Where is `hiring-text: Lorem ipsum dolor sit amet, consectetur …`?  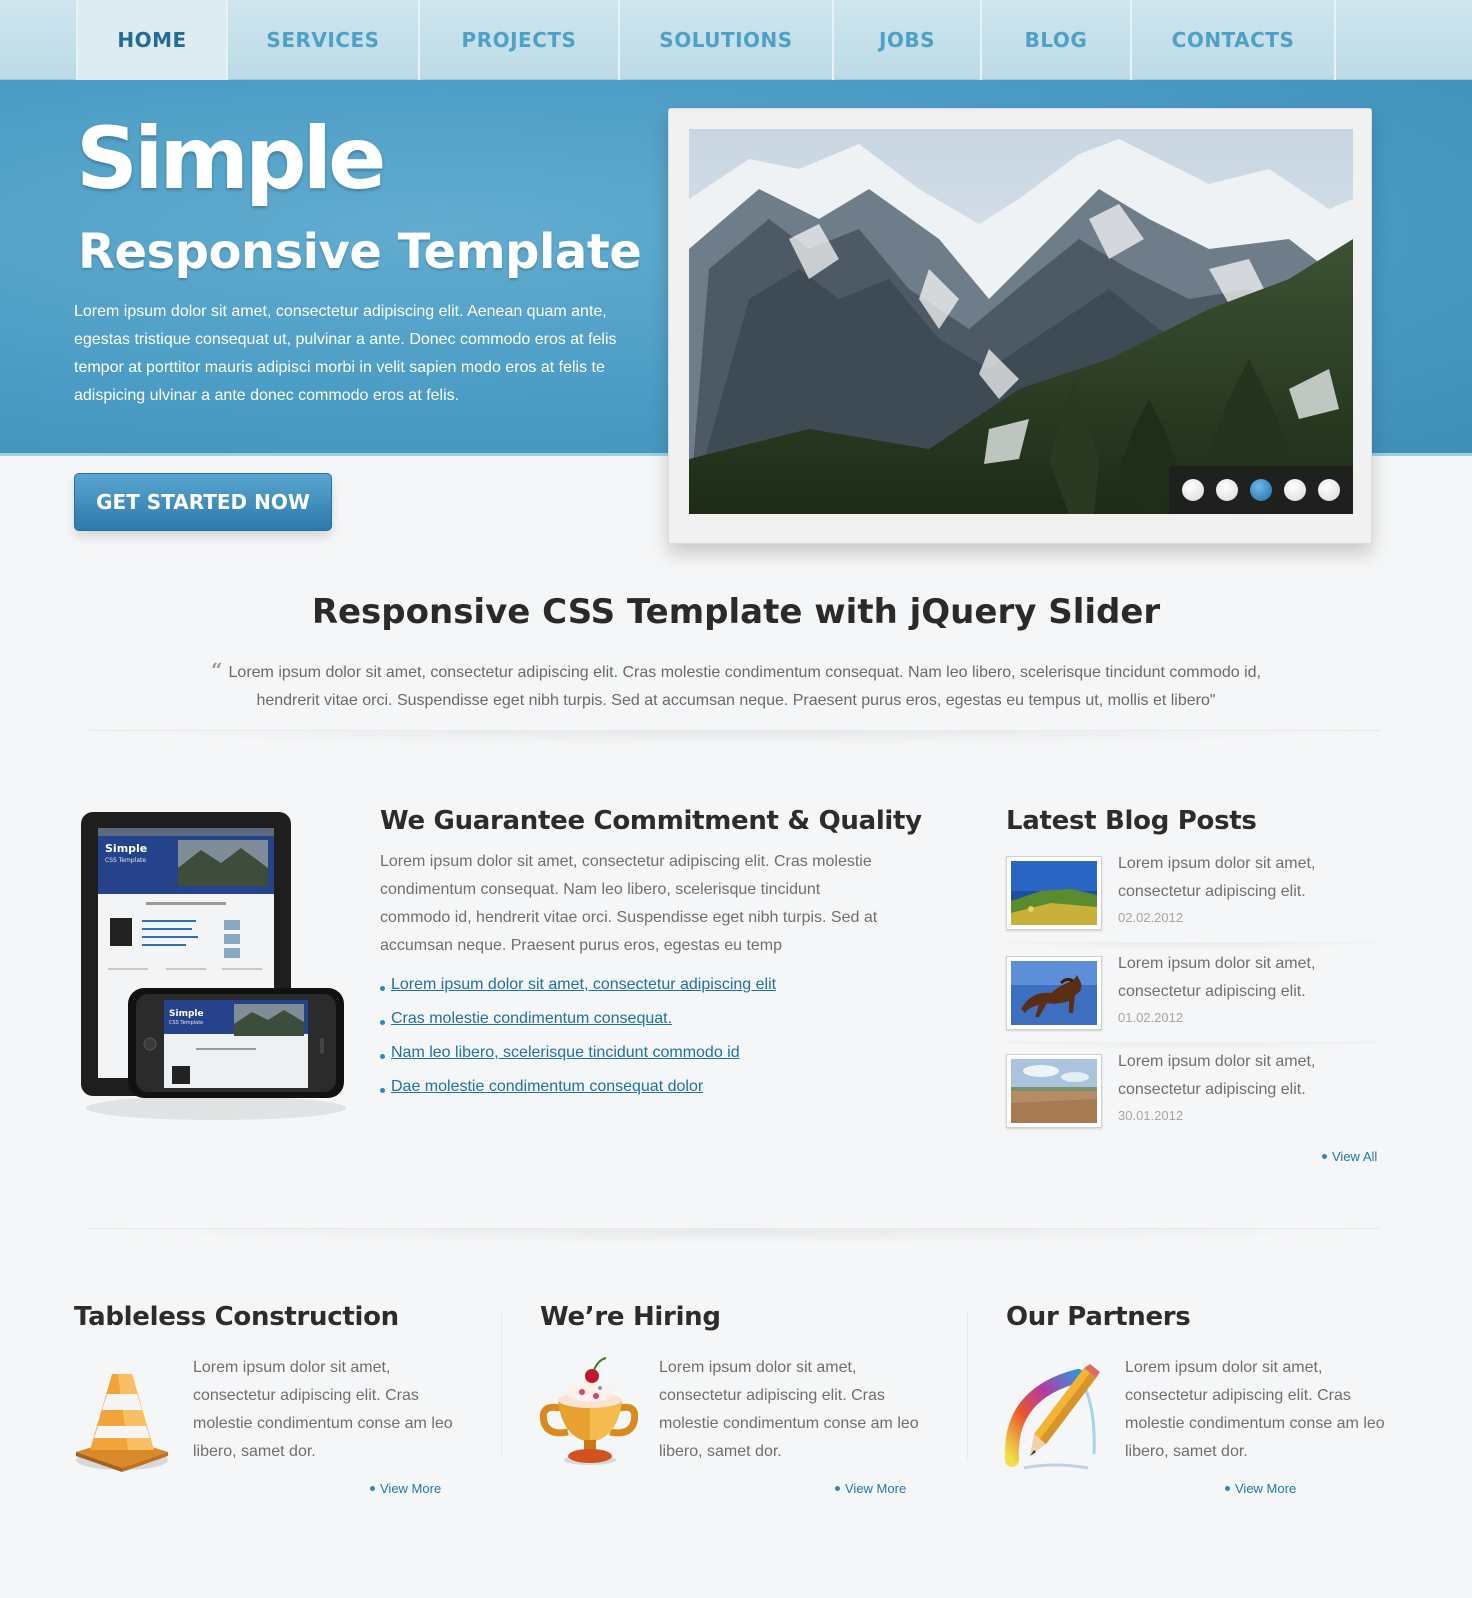 hiring-text: Lorem ipsum dolor sit amet, consectetur … is located at coordinates (789, 1409).